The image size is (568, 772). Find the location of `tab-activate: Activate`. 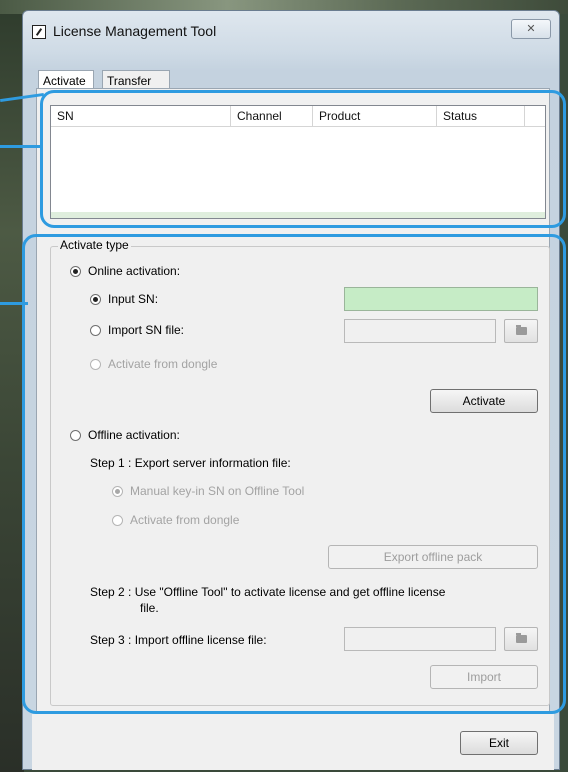

tab-activate: Activate is located at coordinates (66, 80).